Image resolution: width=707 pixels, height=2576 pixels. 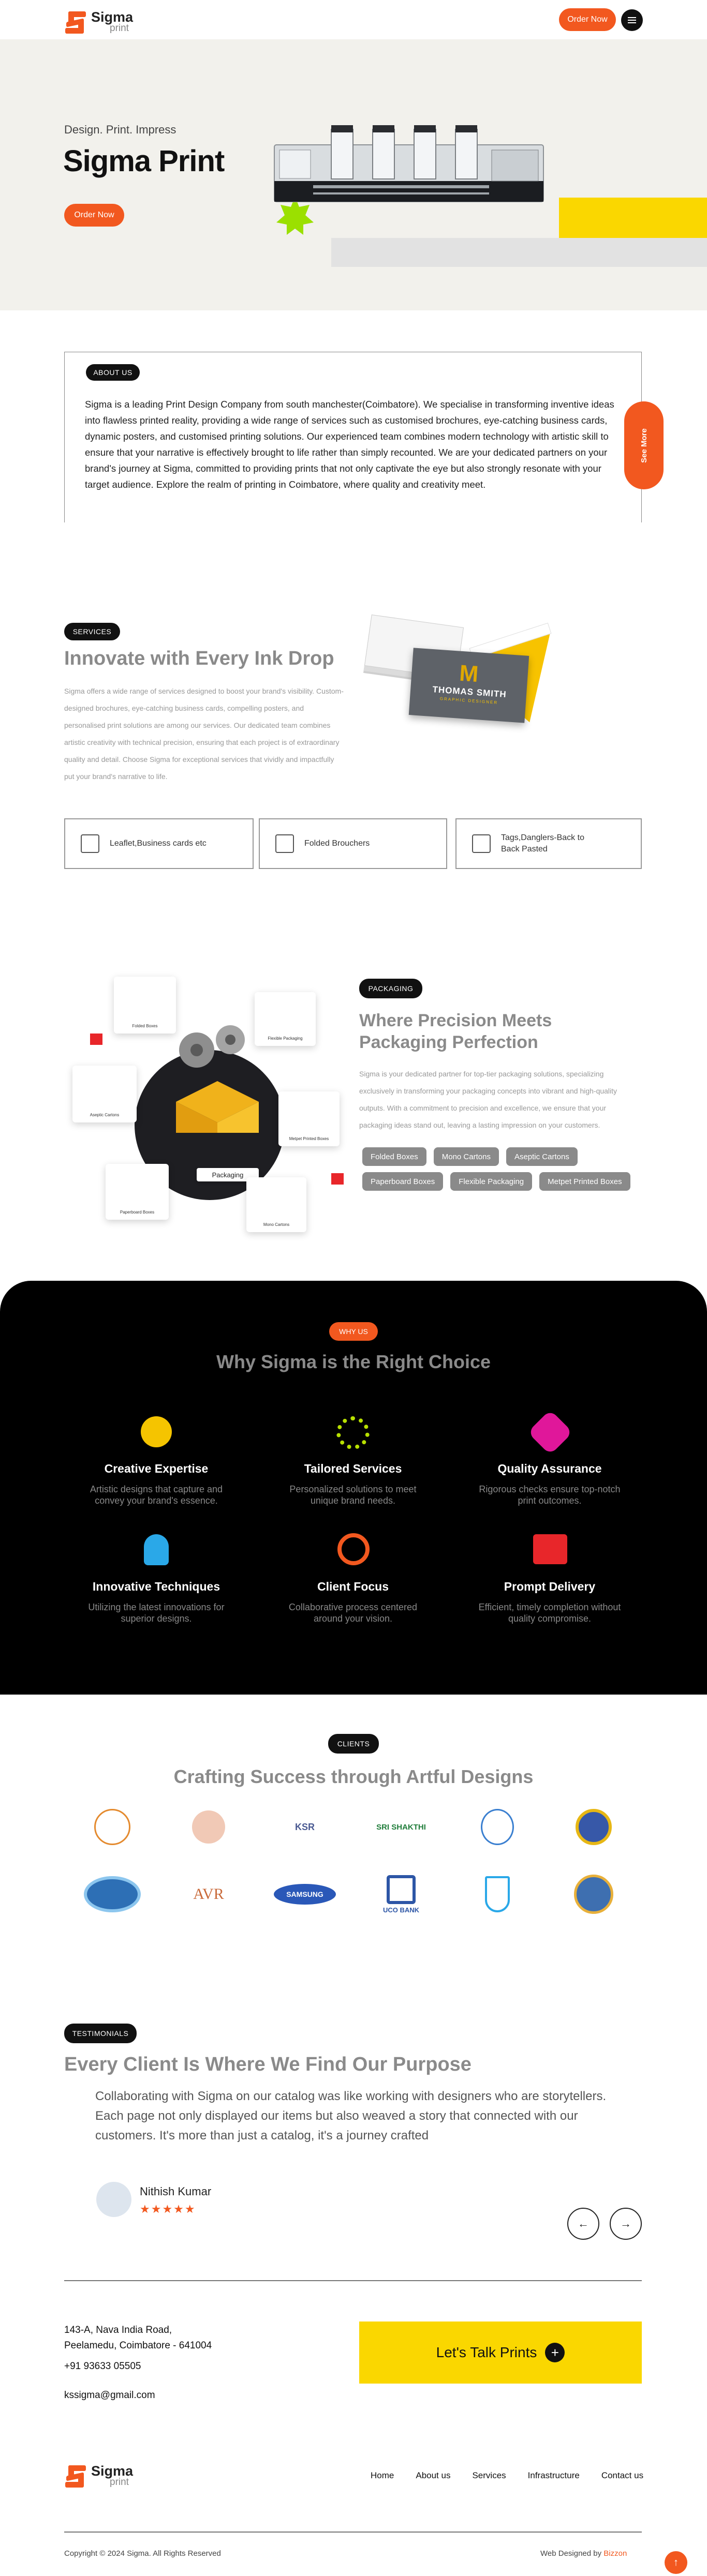 I want to click on packaging-tag: Metpet Printed Boxes, so click(x=584, y=1181).